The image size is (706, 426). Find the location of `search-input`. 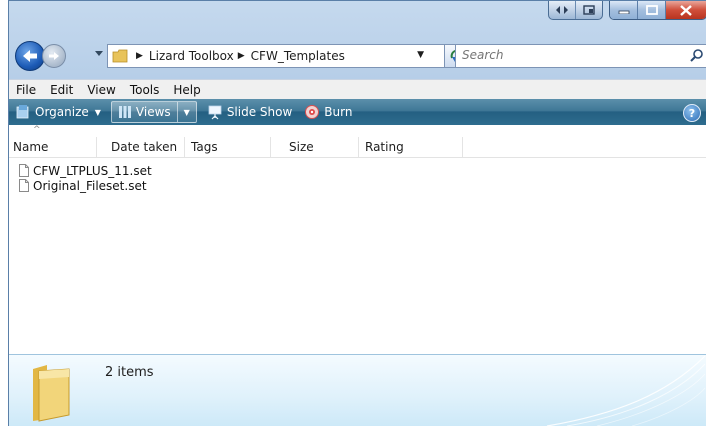

search-input is located at coordinates (569, 55).